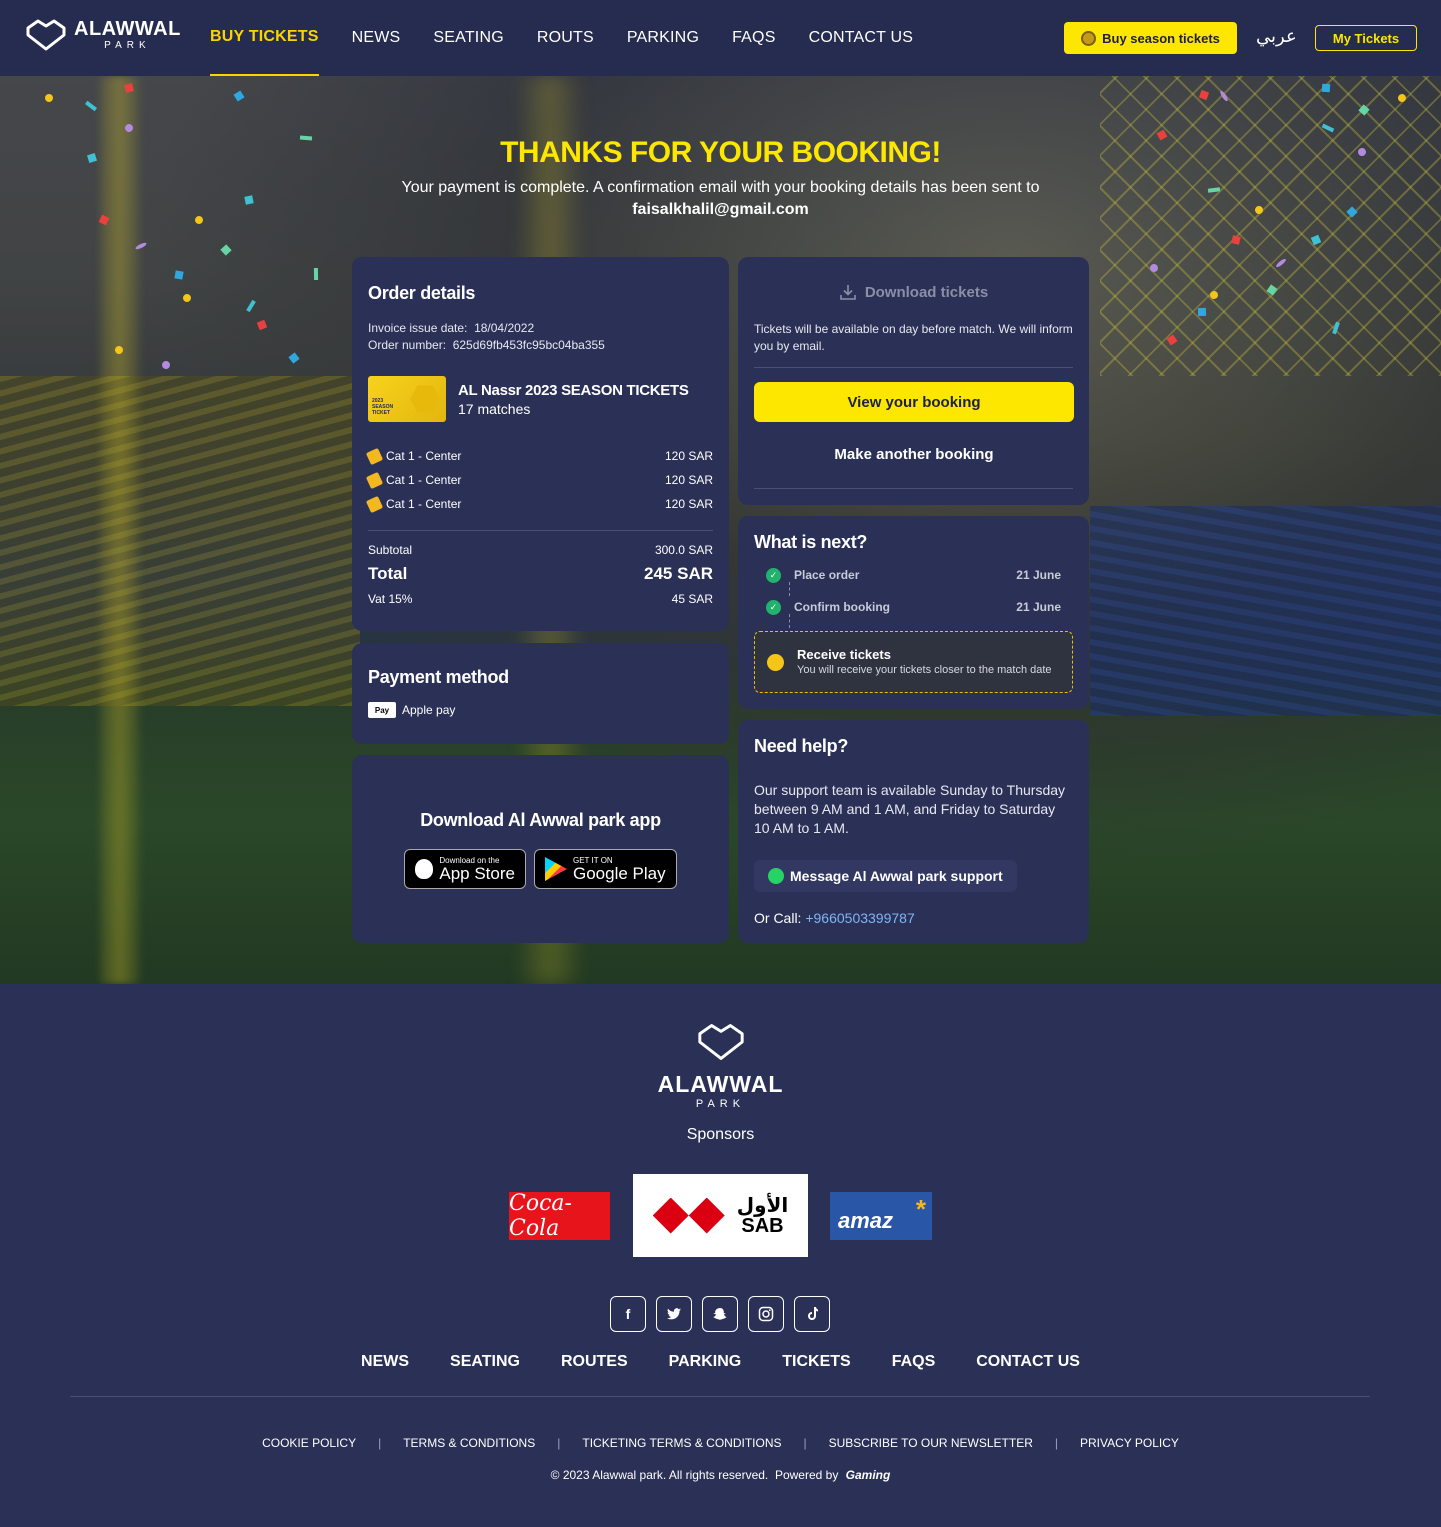 The width and height of the screenshot is (1441, 1527). Describe the element at coordinates (382, 710) in the screenshot. I see `apple-pay-icon: Pay` at that location.